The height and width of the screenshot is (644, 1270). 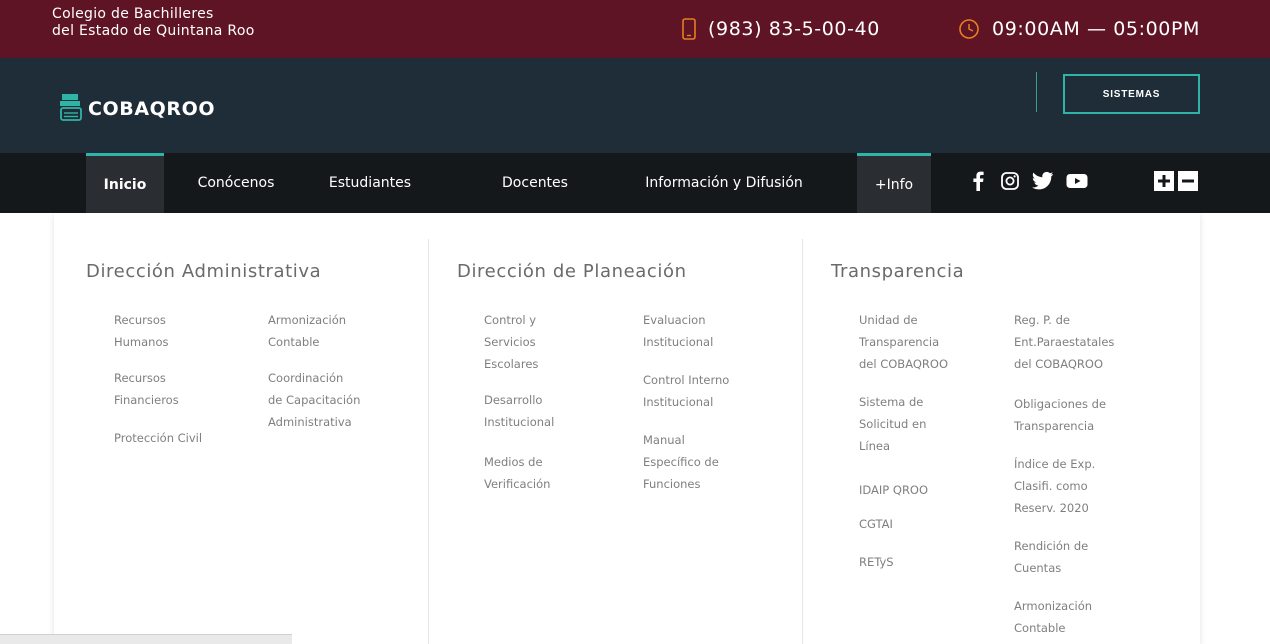 I want to click on nav-item-informacion-difusion: Información y Difusión, so click(x=724, y=183).